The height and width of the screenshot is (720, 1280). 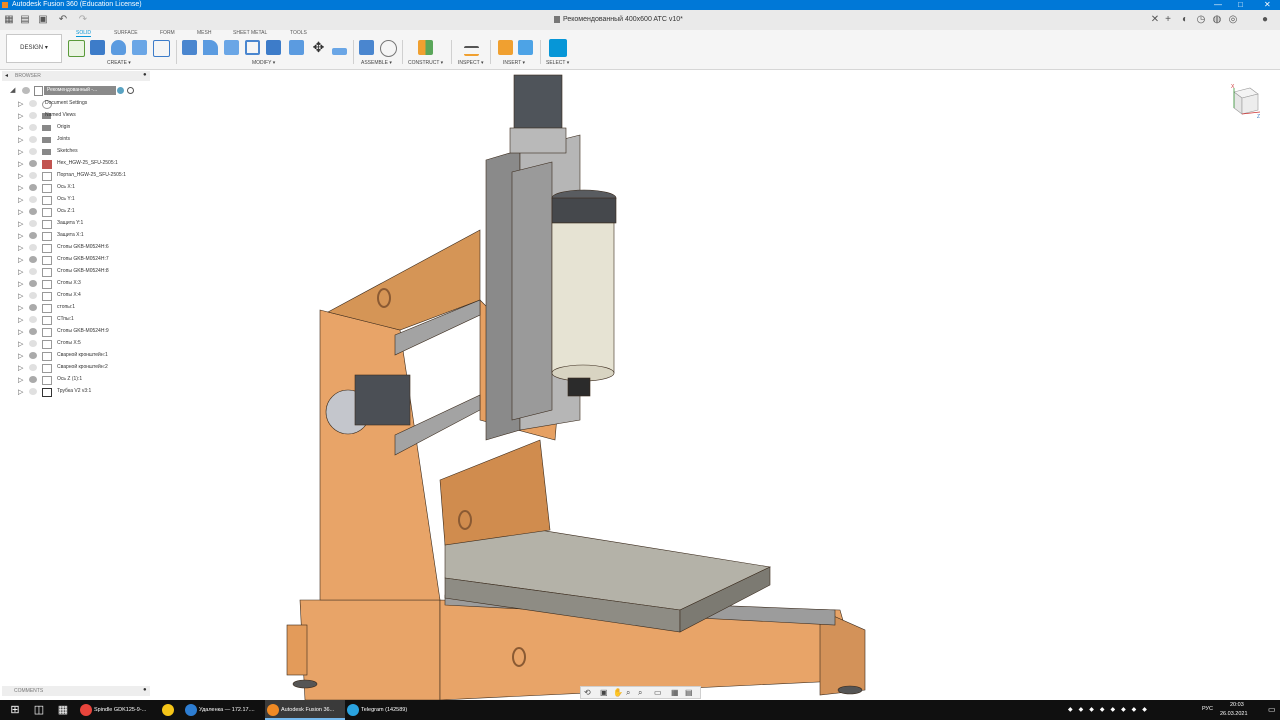 I want to click on pattern-icon, so click(x=161, y=48).